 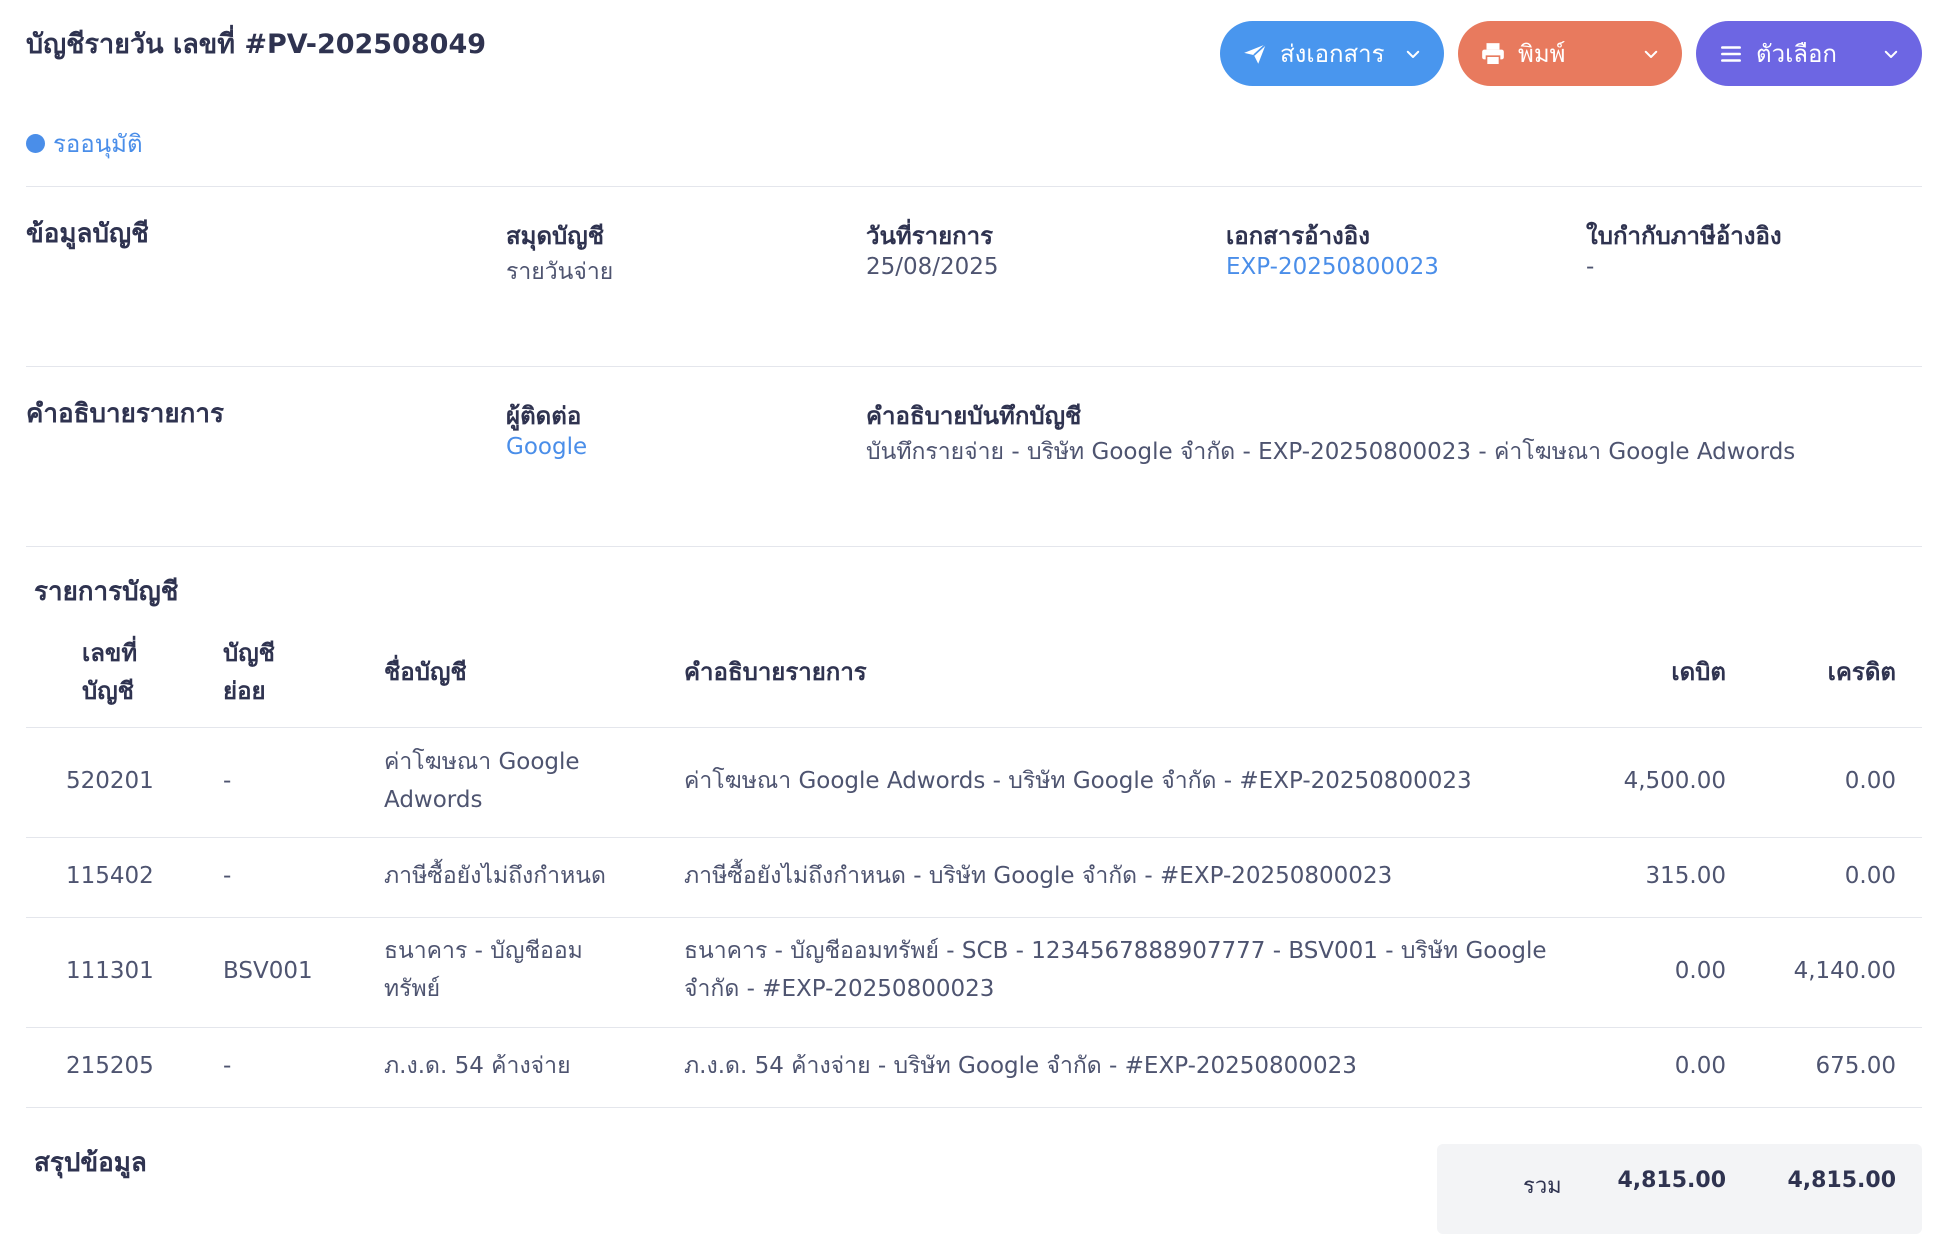 What do you see at coordinates (1674, 781) in the screenshot?
I see `debit-cell: 4,500.00` at bounding box center [1674, 781].